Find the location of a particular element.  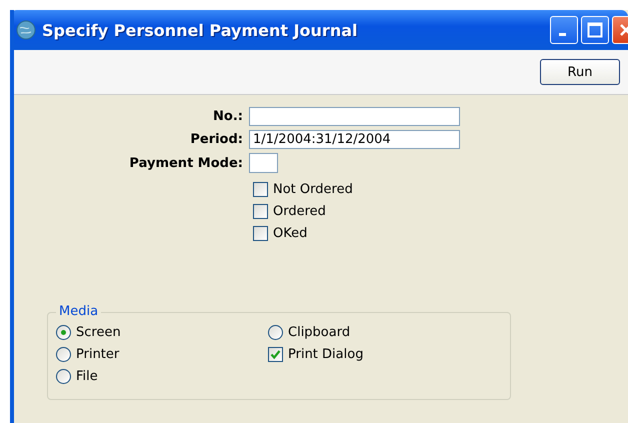

minimize-icon is located at coordinates (562, 34).